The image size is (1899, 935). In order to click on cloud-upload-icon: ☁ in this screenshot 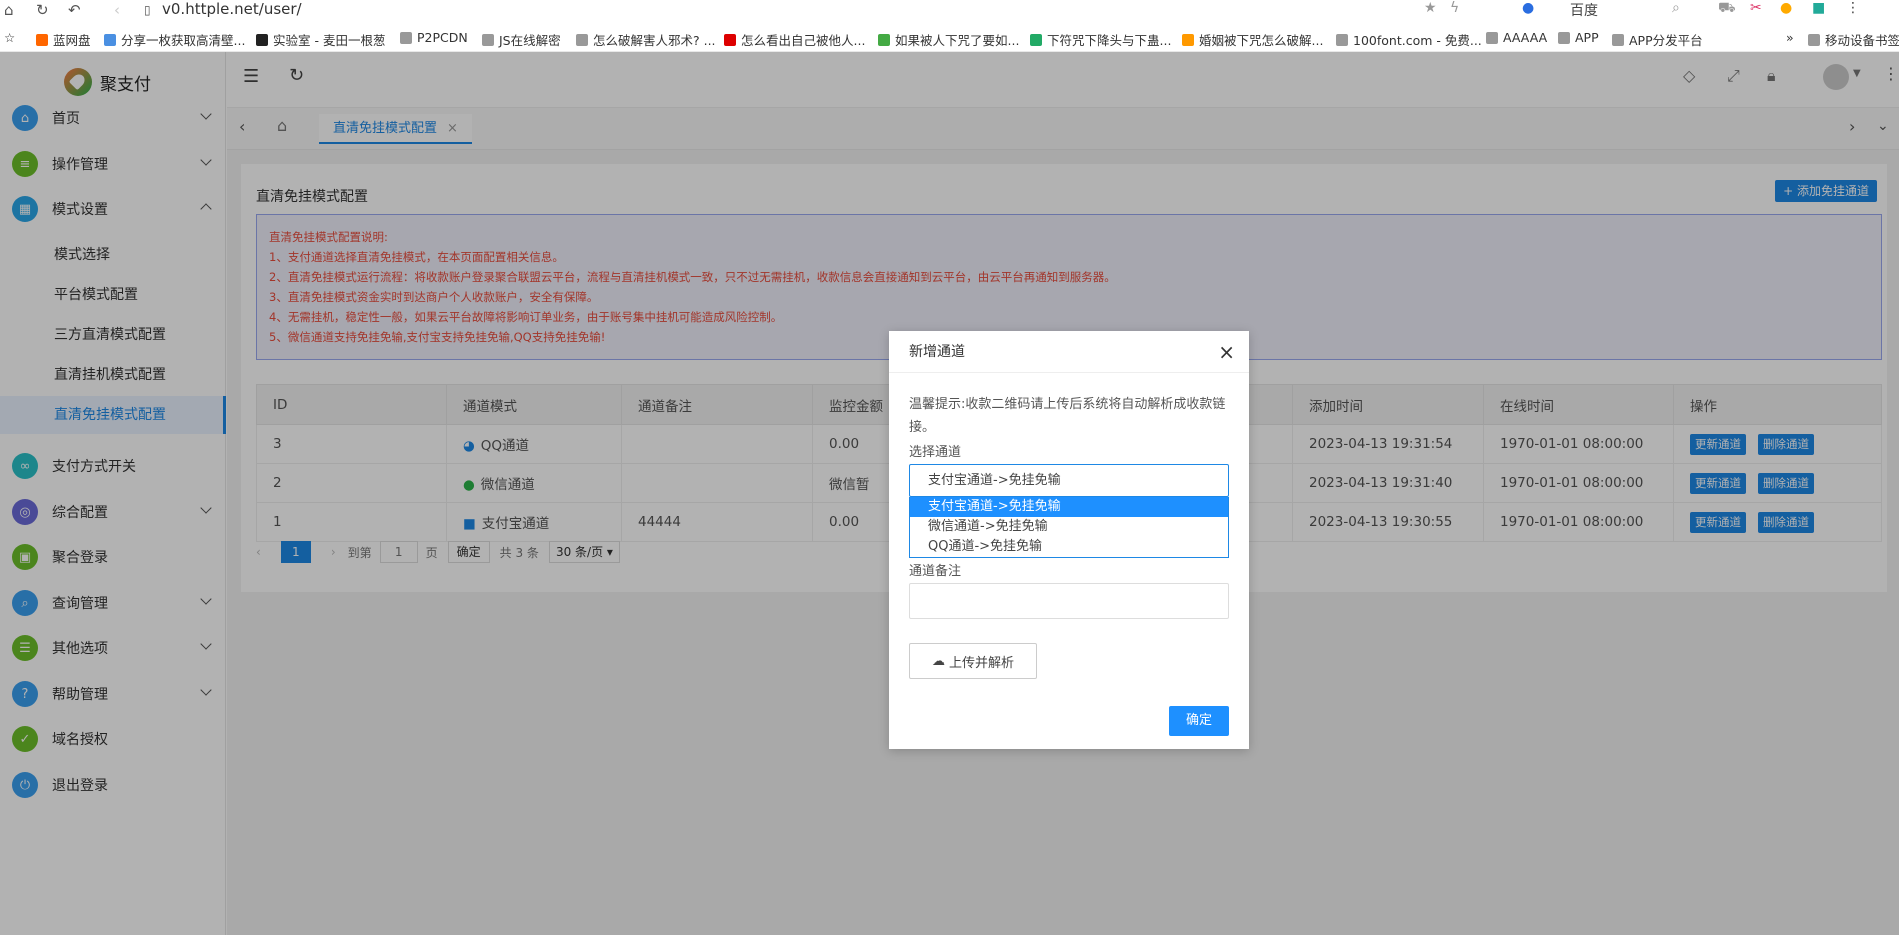, I will do `click(938, 661)`.